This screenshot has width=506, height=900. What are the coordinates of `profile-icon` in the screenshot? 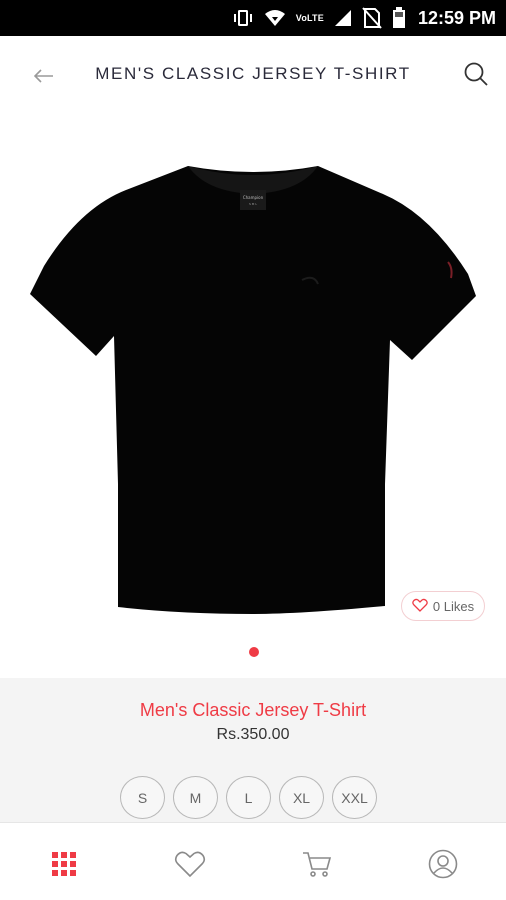 It's located at (443, 864).